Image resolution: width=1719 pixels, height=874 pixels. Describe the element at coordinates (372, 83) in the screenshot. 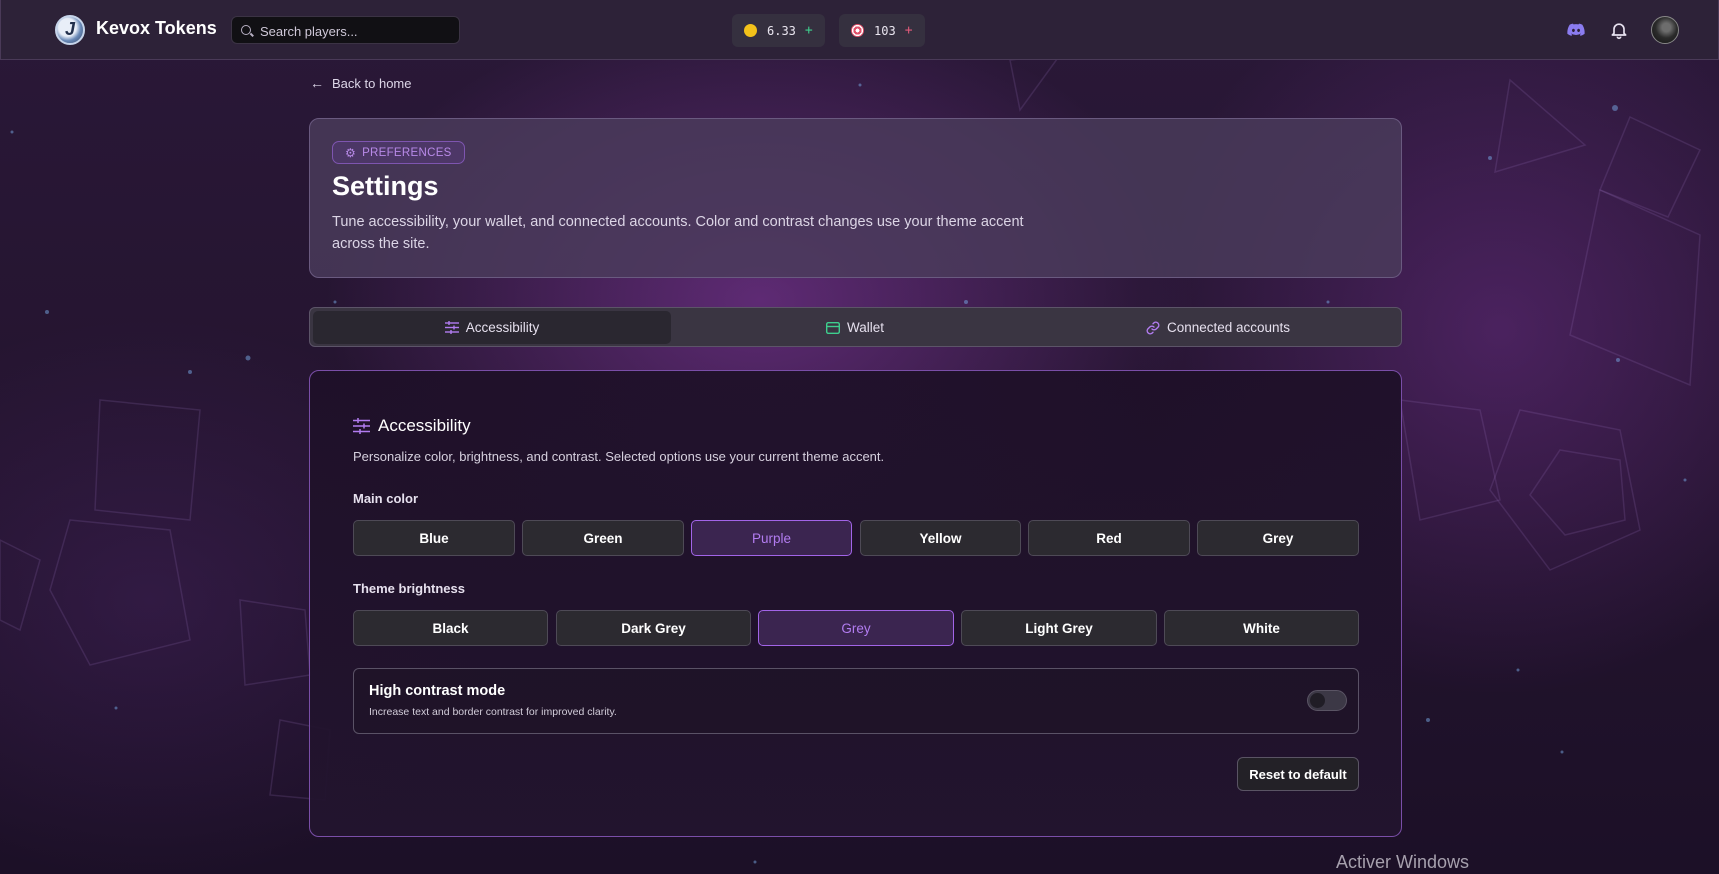

I see `back-to-home-label: Back to home` at that location.